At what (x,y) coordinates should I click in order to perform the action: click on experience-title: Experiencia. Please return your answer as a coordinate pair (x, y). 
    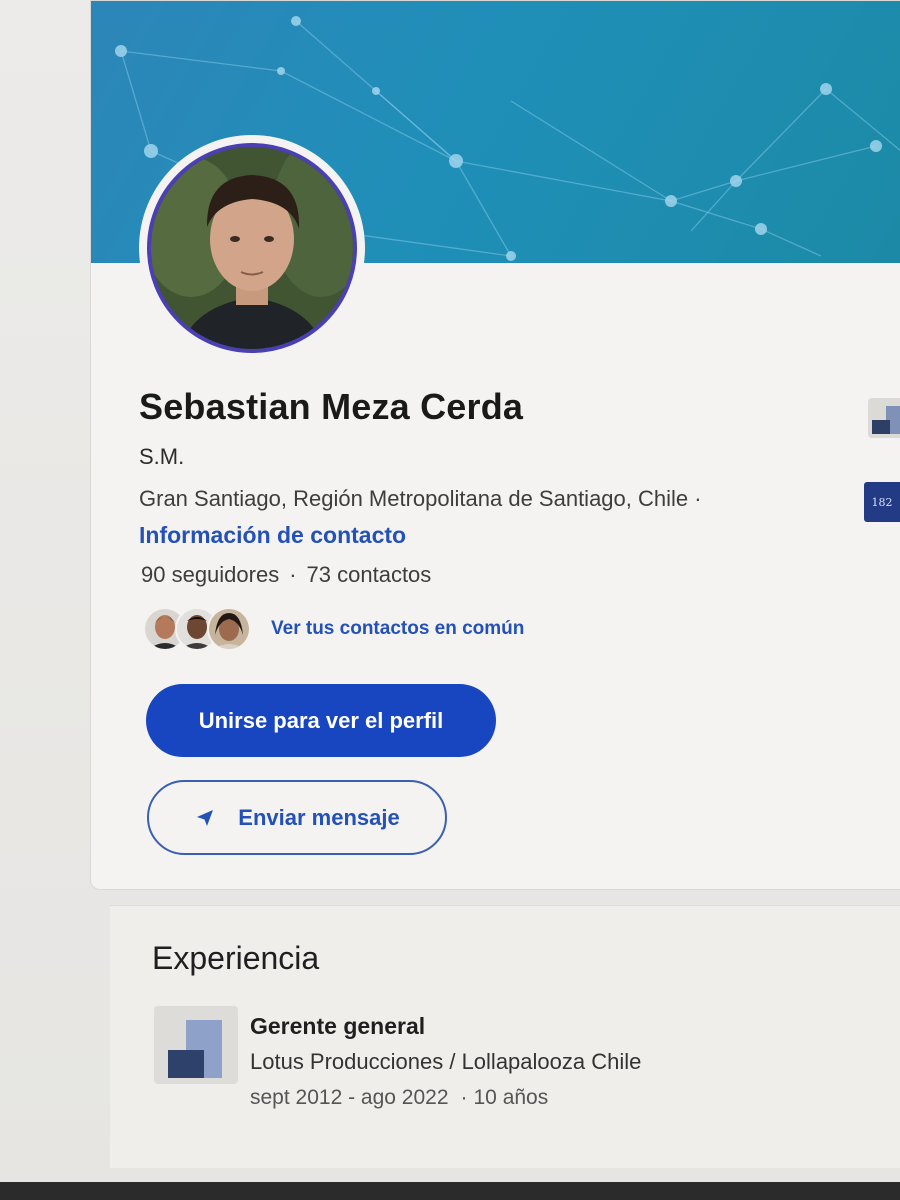
    Looking at the image, I should click on (236, 958).